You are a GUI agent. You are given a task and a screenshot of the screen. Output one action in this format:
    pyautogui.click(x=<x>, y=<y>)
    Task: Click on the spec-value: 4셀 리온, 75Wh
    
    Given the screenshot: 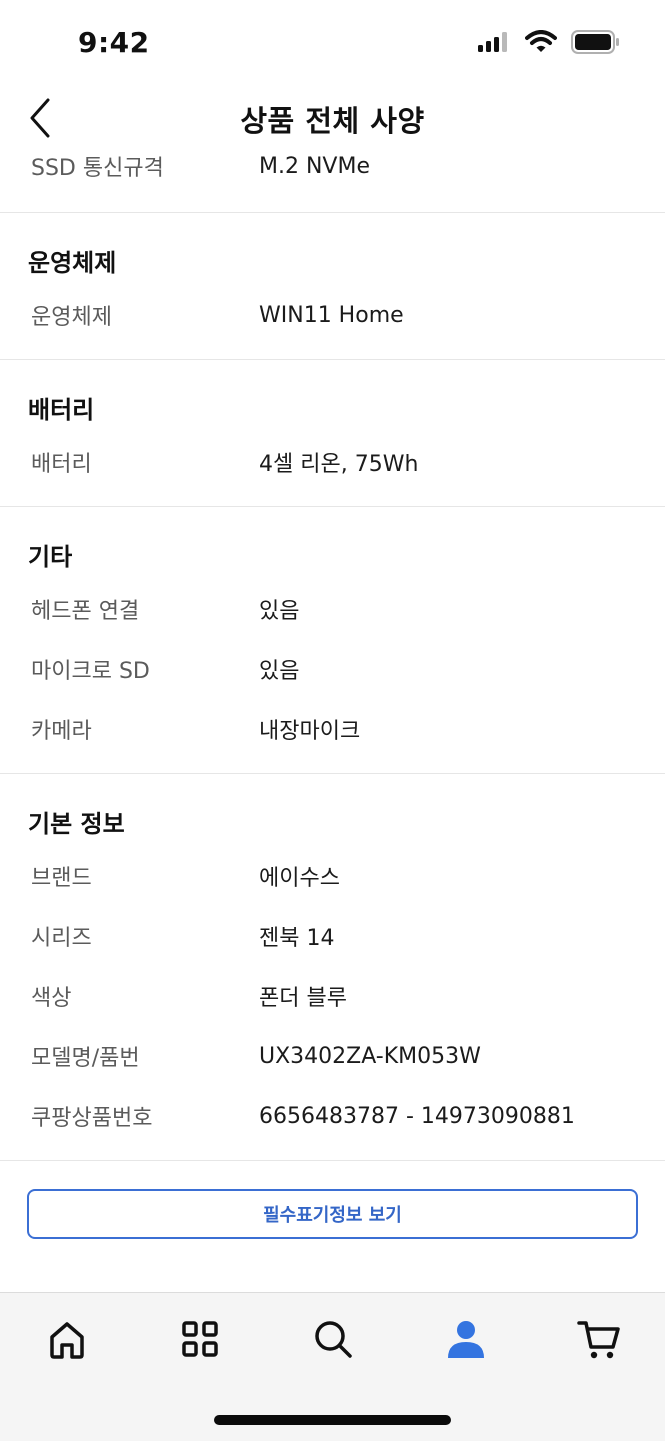 What is the action you would take?
    pyautogui.click(x=339, y=464)
    